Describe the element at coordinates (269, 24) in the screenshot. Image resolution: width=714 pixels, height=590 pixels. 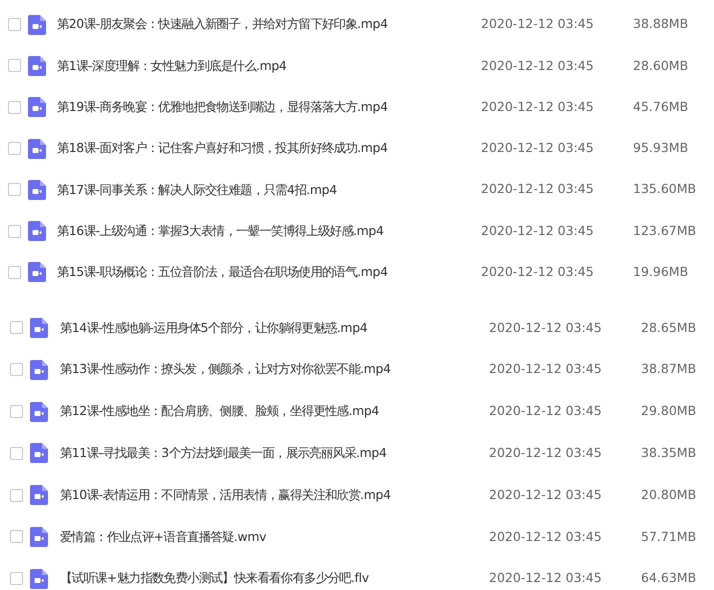
I see `file-name: 第20课-朋友聚会：快速融入新圈子，并给对方留下好印象.mp4` at that location.